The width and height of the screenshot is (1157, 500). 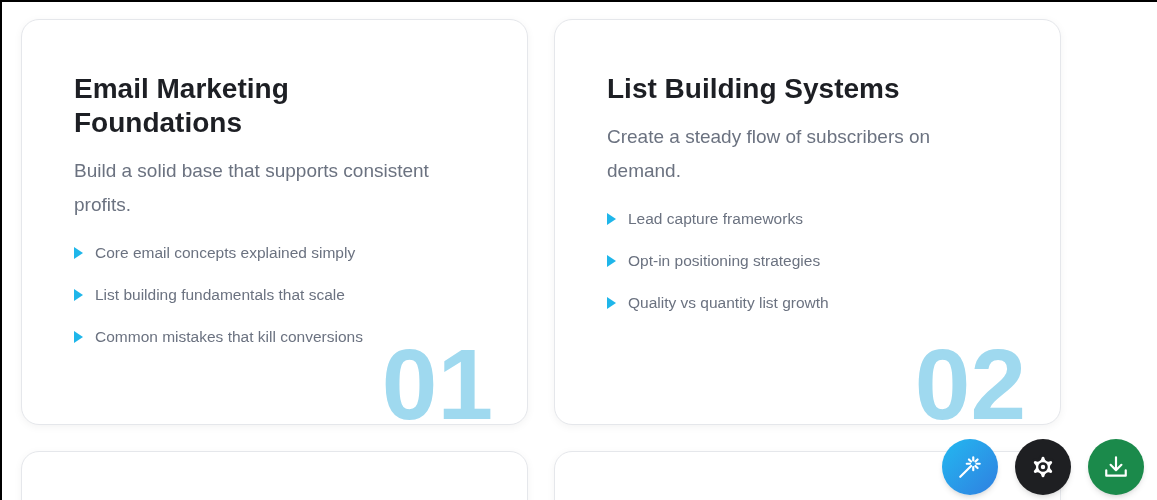 I want to click on magic-wand-icon, so click(x=970, y=467).